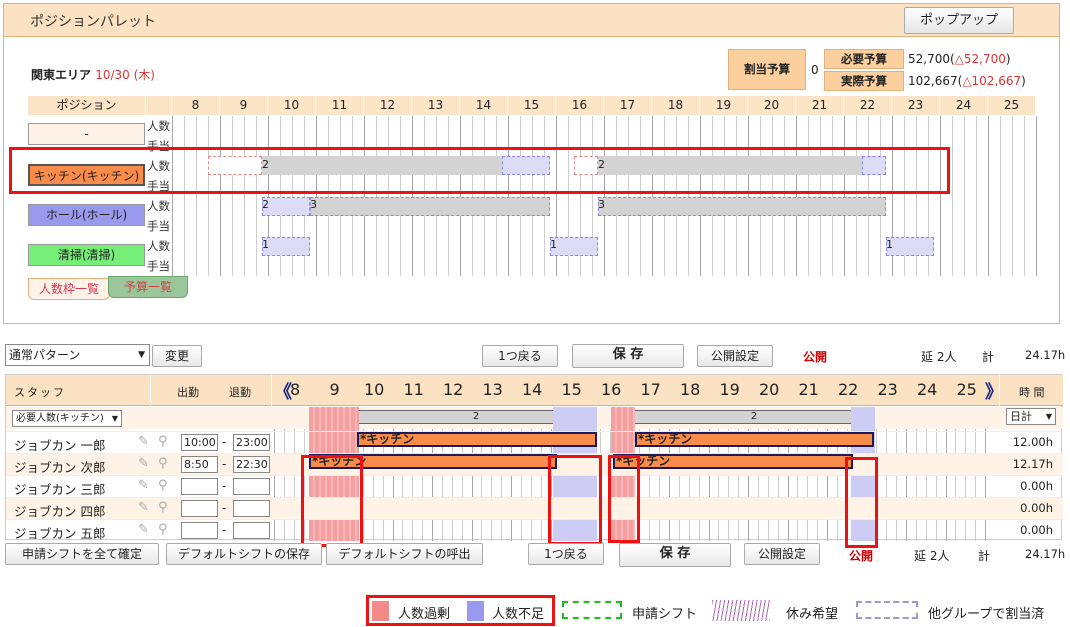 The height and width of the screenshot is (627, 1070). Describe the element at coordinates (313, 204) in the screenshot. I see `hall-count: 3` at that location.